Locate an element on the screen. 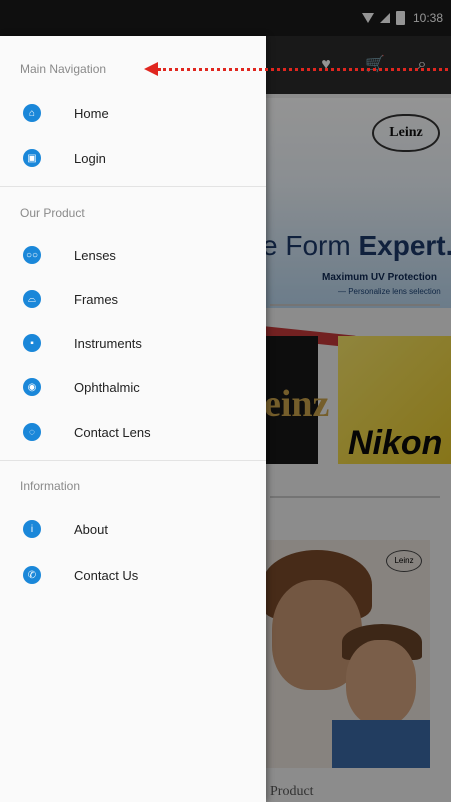 The width and height of the screenshot is (451, 802). lock-icon: ▣ is located at coordinates (32, 158).